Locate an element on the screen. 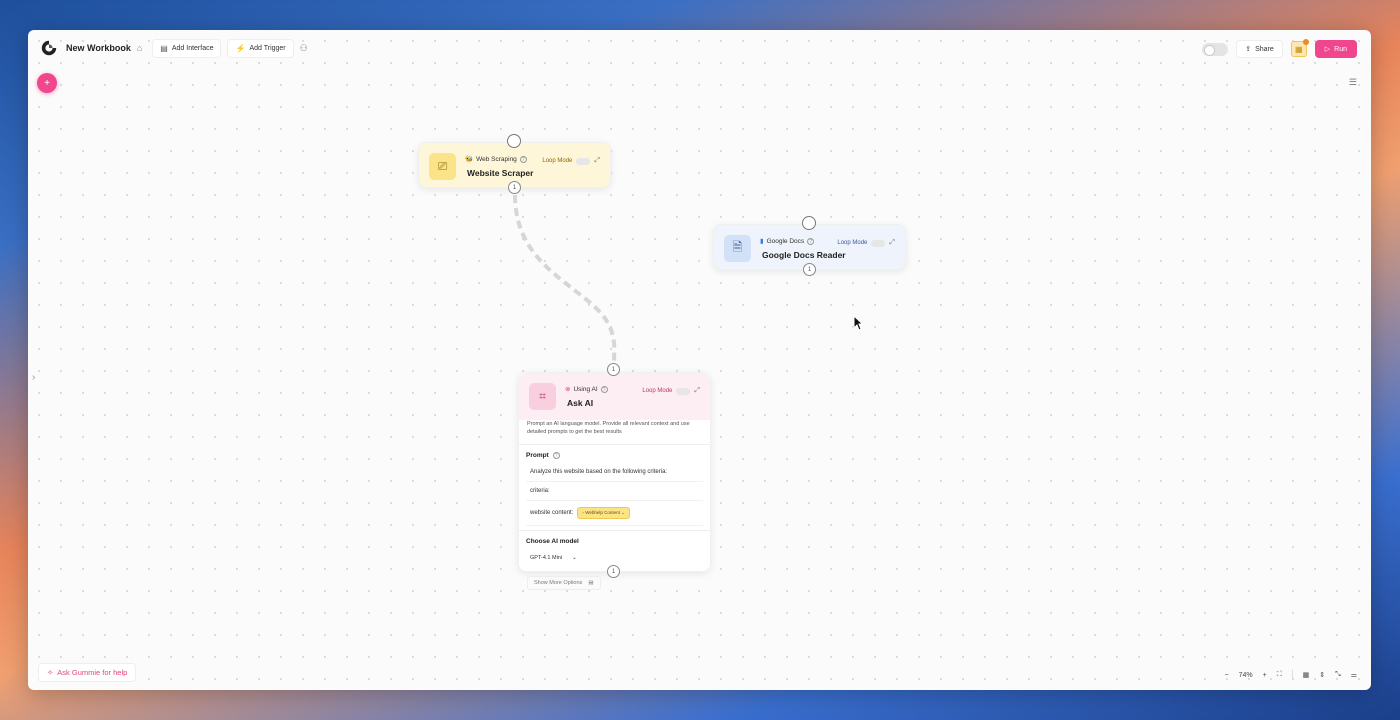 The width and height of the screenshot is (1400, 720). google-docs-icon: ▮ is located at coordinates (762, 241).